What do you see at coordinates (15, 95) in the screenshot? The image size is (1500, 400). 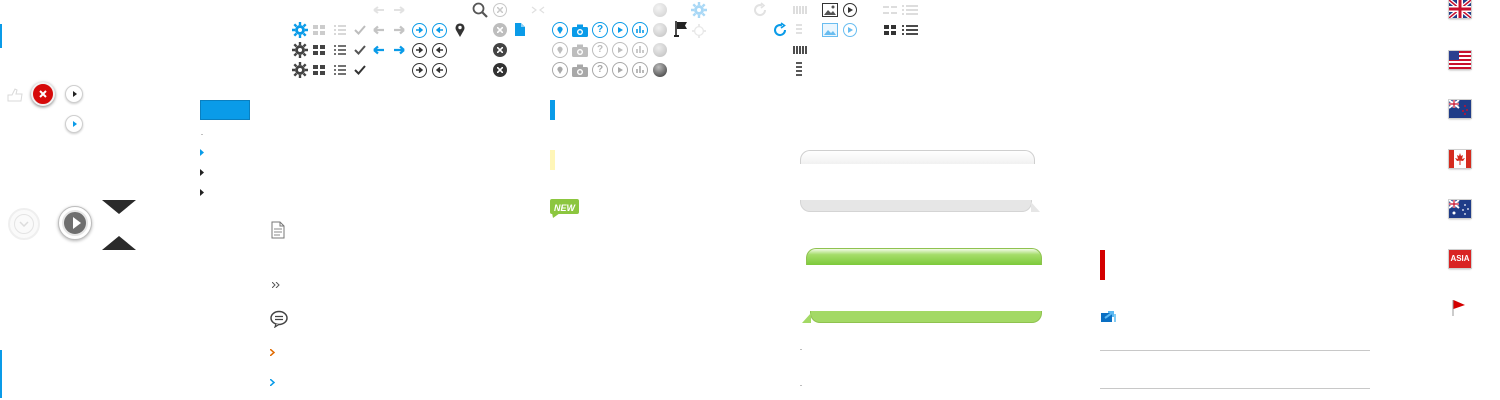 I see `thumb-icon` at bounding box center [15, 95].